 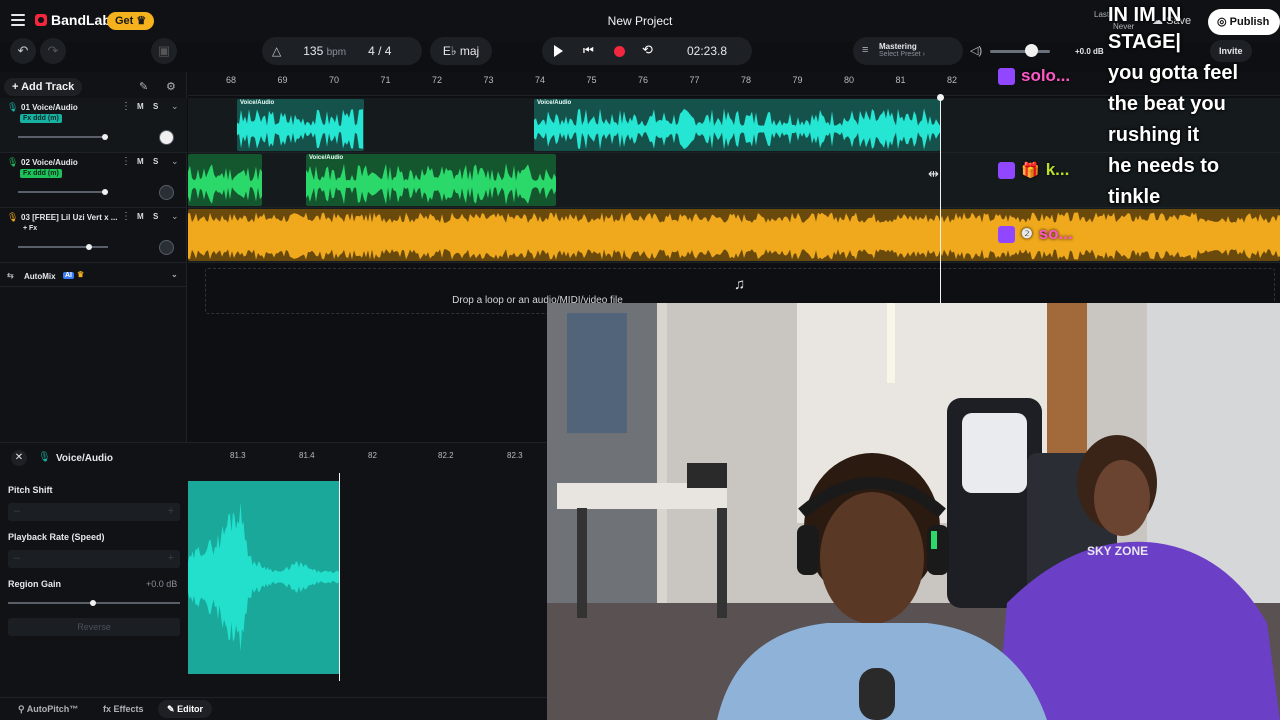 What do you see at coordinates (1134, 197) in the screenshot?
I see `chat-message: tinkle` at bounding box center [1134, 197].